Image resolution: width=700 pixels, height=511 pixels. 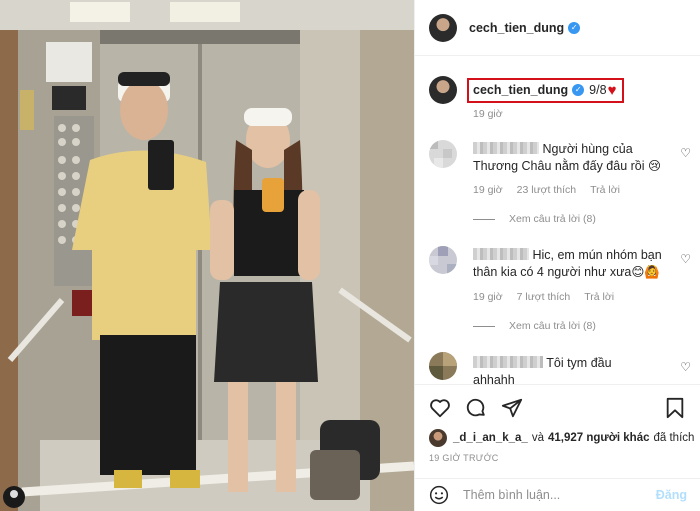 What do you see at coordinates (512, 408) in the screenshot?
I see `share-icon` at bounding box center [512, 408].